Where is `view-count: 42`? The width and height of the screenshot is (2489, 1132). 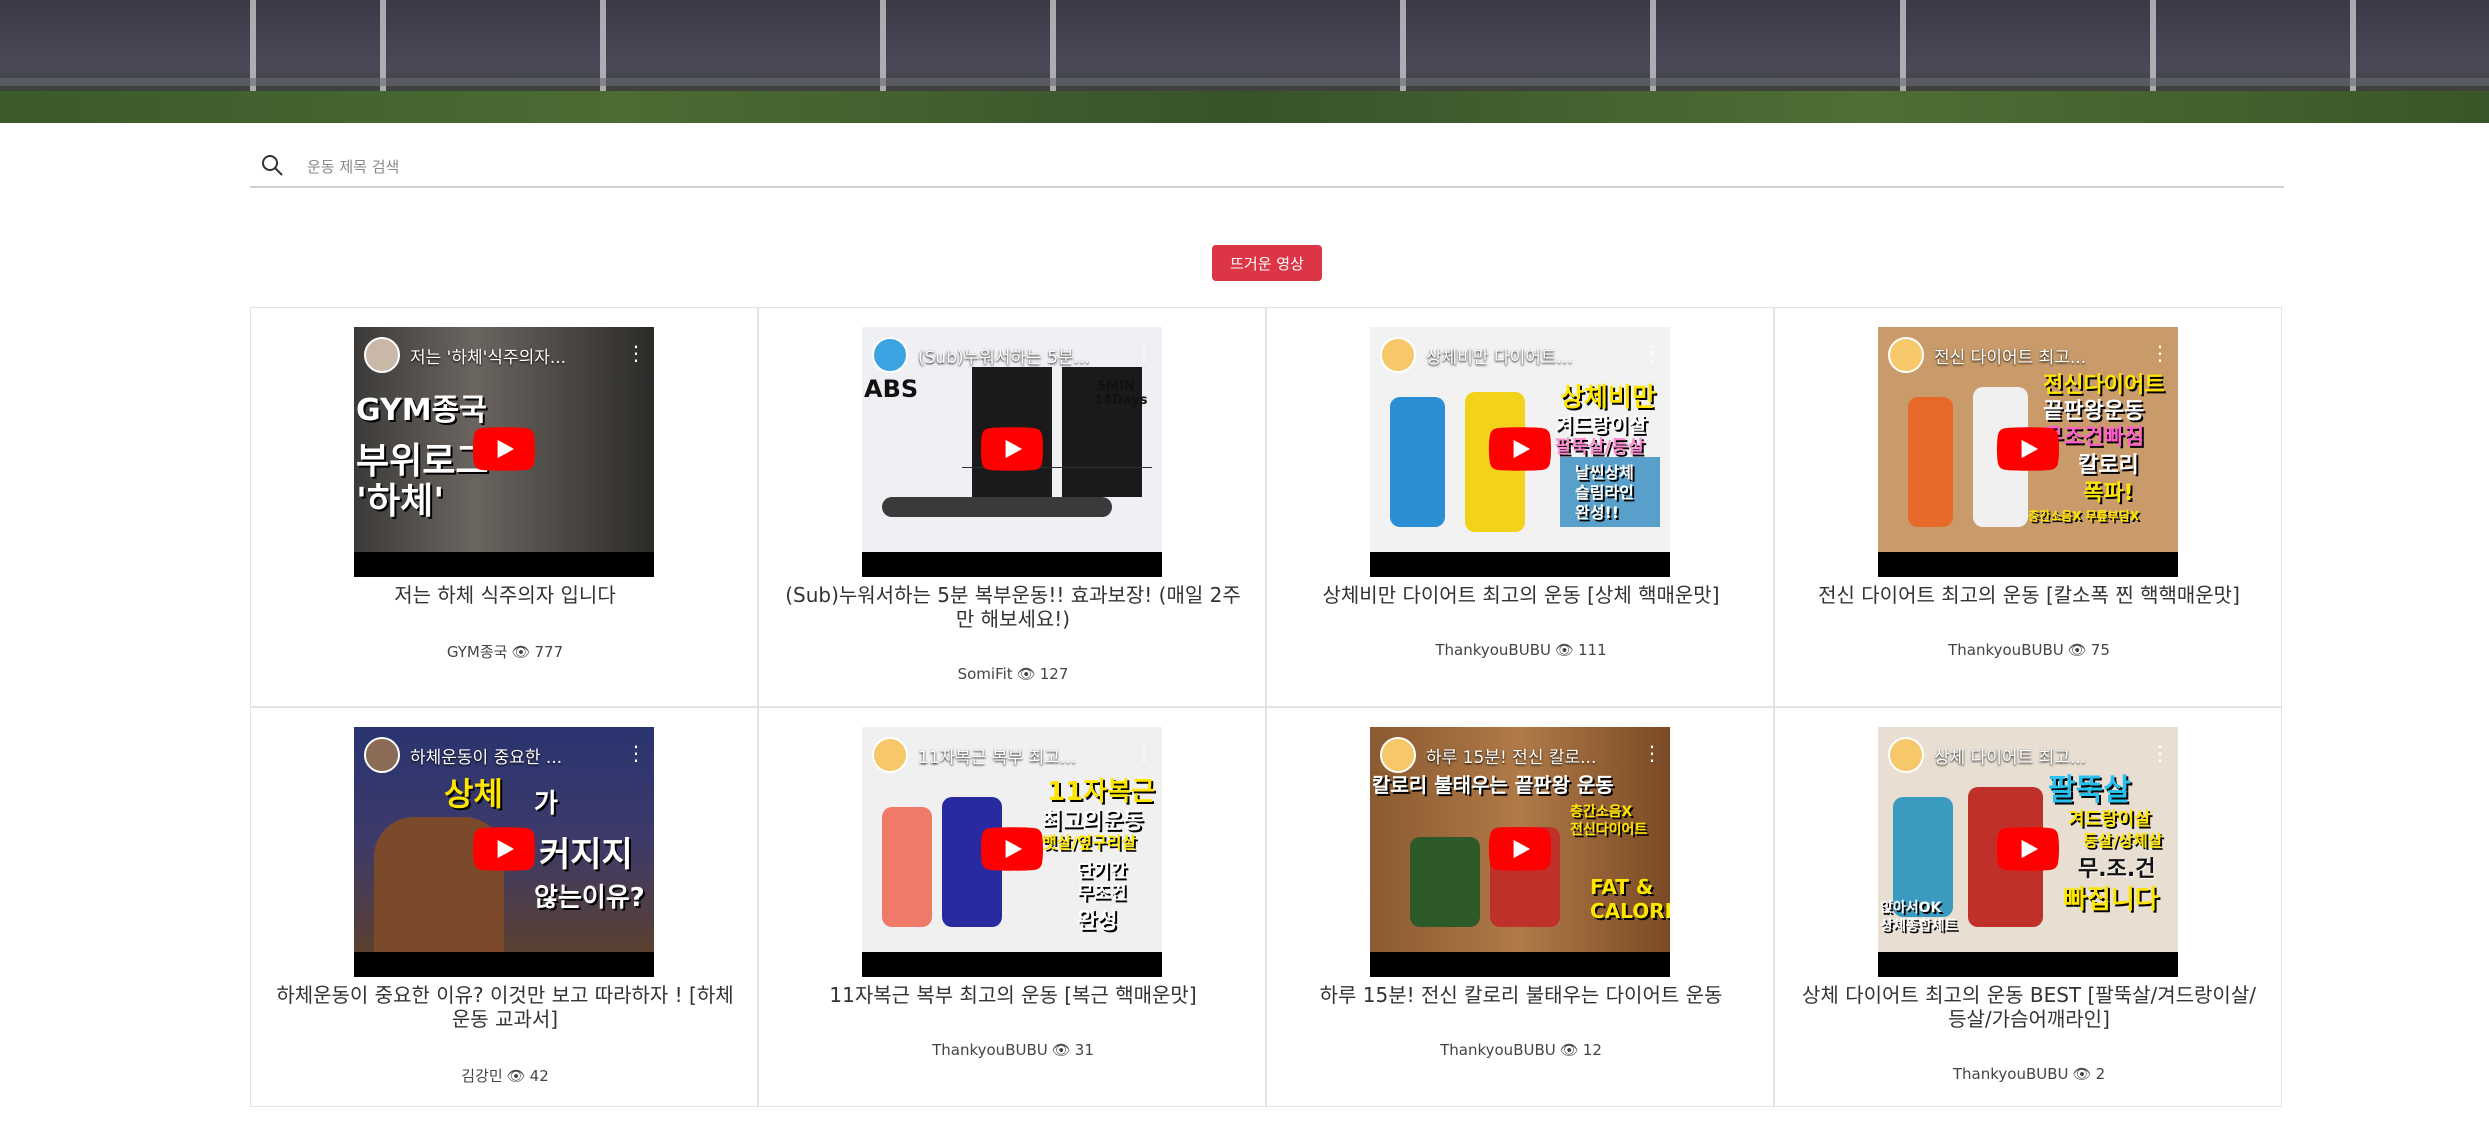 view-count: 42 is located at coordinates (539, 1076).